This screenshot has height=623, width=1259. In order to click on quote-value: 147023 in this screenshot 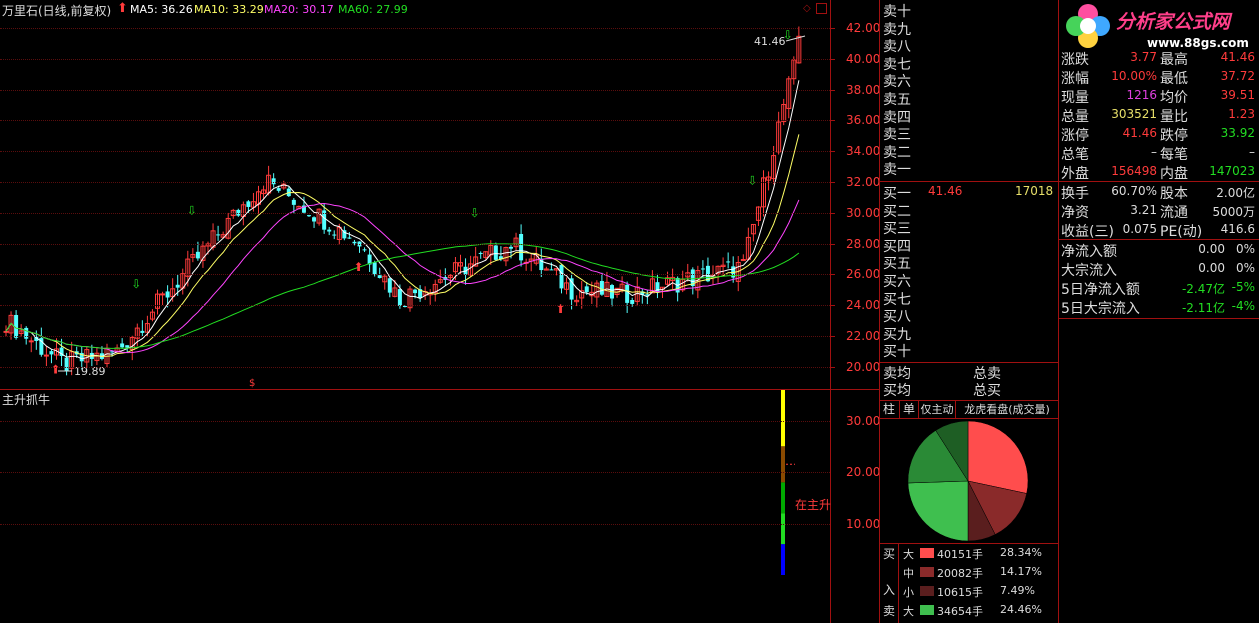, I will do `click(1232, 171)`.